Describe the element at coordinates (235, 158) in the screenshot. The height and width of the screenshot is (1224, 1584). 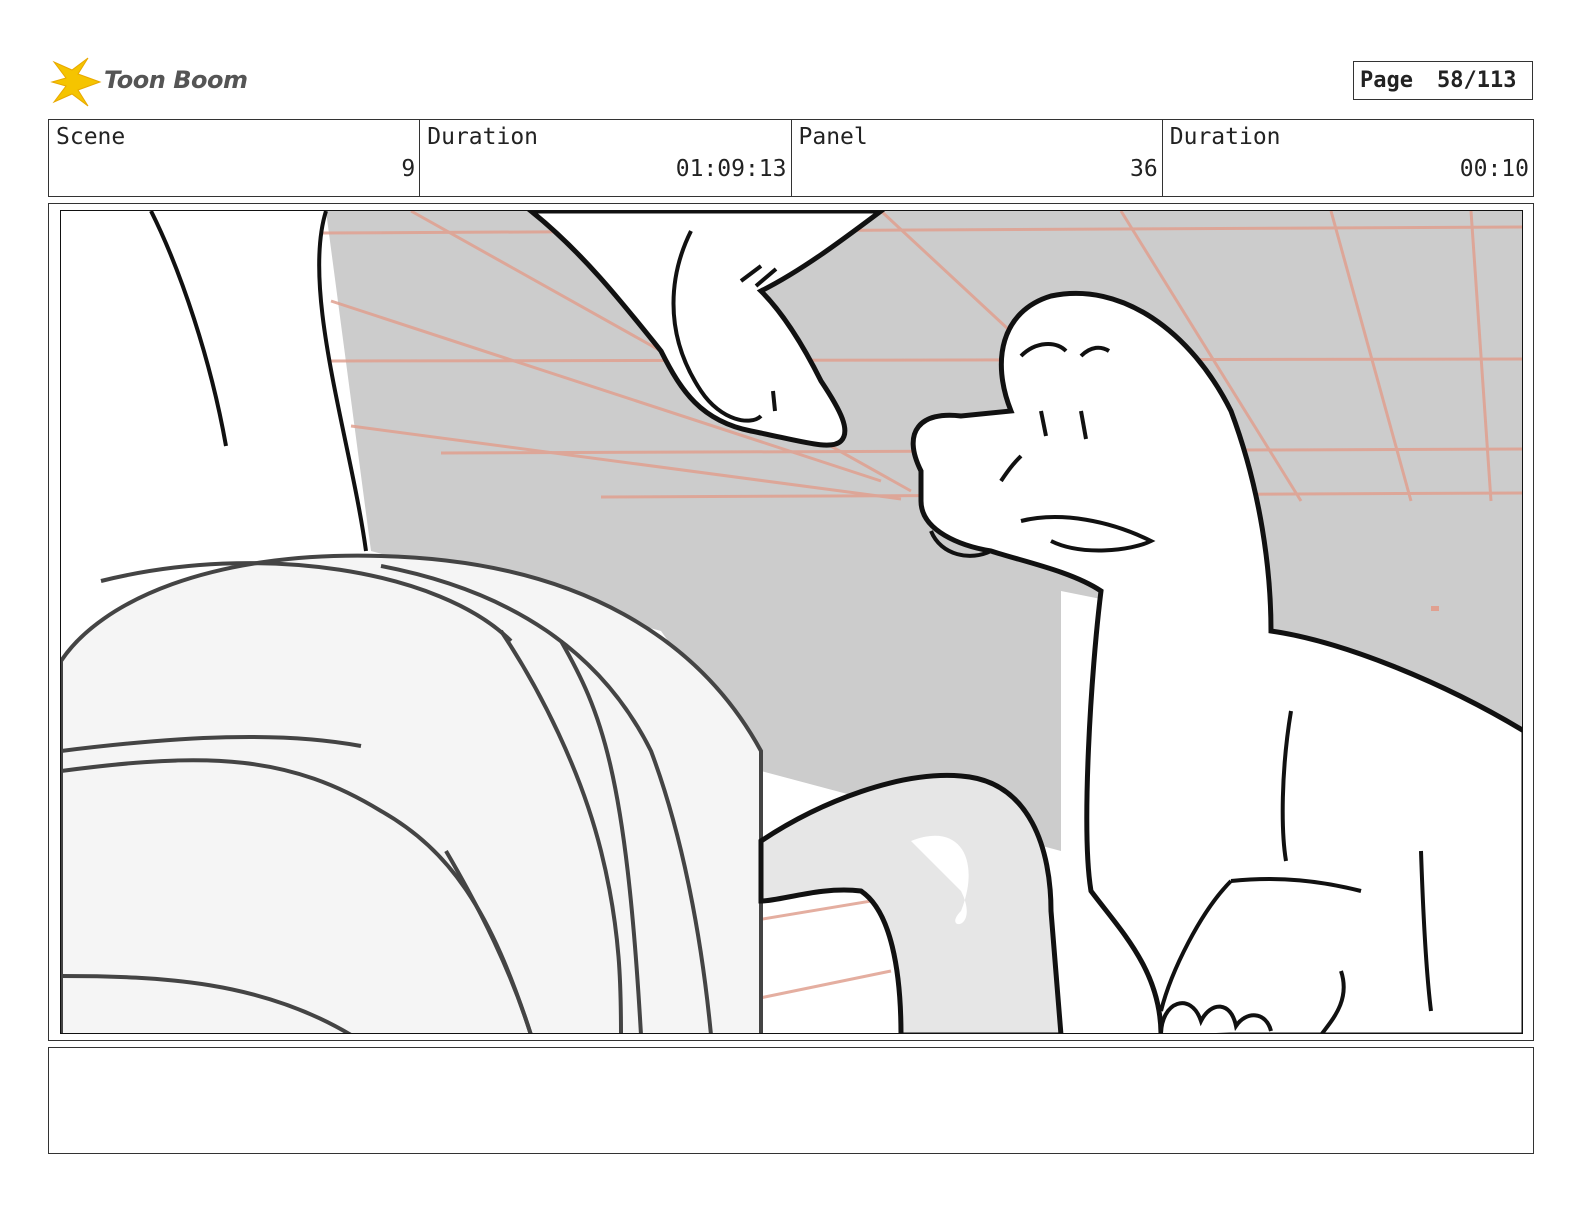
I see `scene-cell: Scene 9` at that location.